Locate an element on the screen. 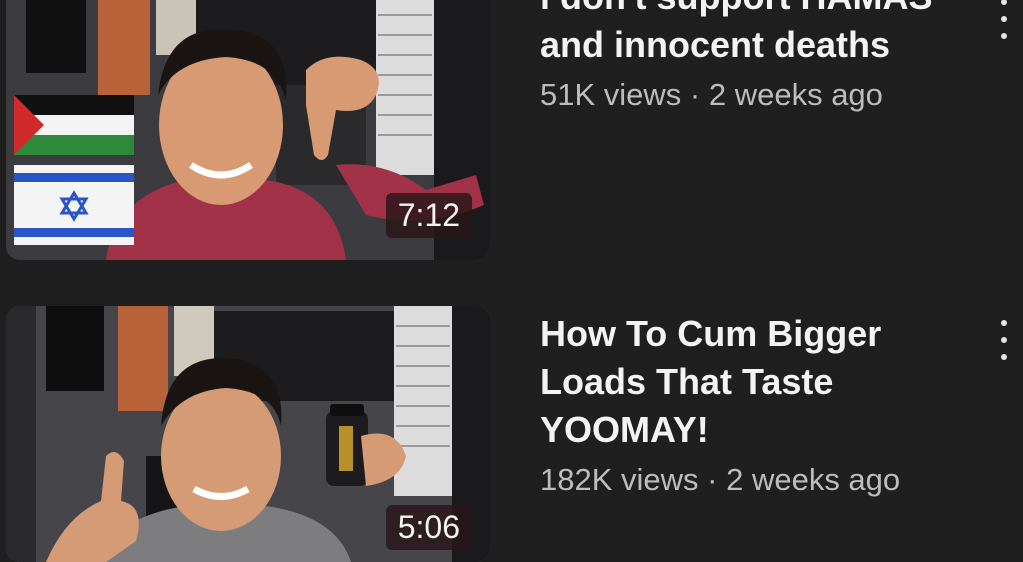  video-duration: 7:12 is located at coordinates (428, 215).